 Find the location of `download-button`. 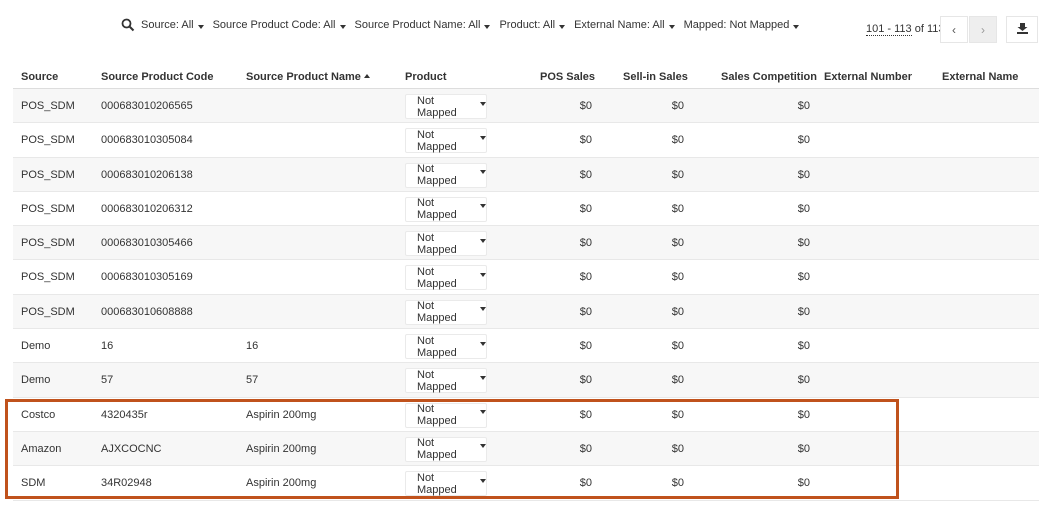

download-button is located at coordinates (1022, 29).